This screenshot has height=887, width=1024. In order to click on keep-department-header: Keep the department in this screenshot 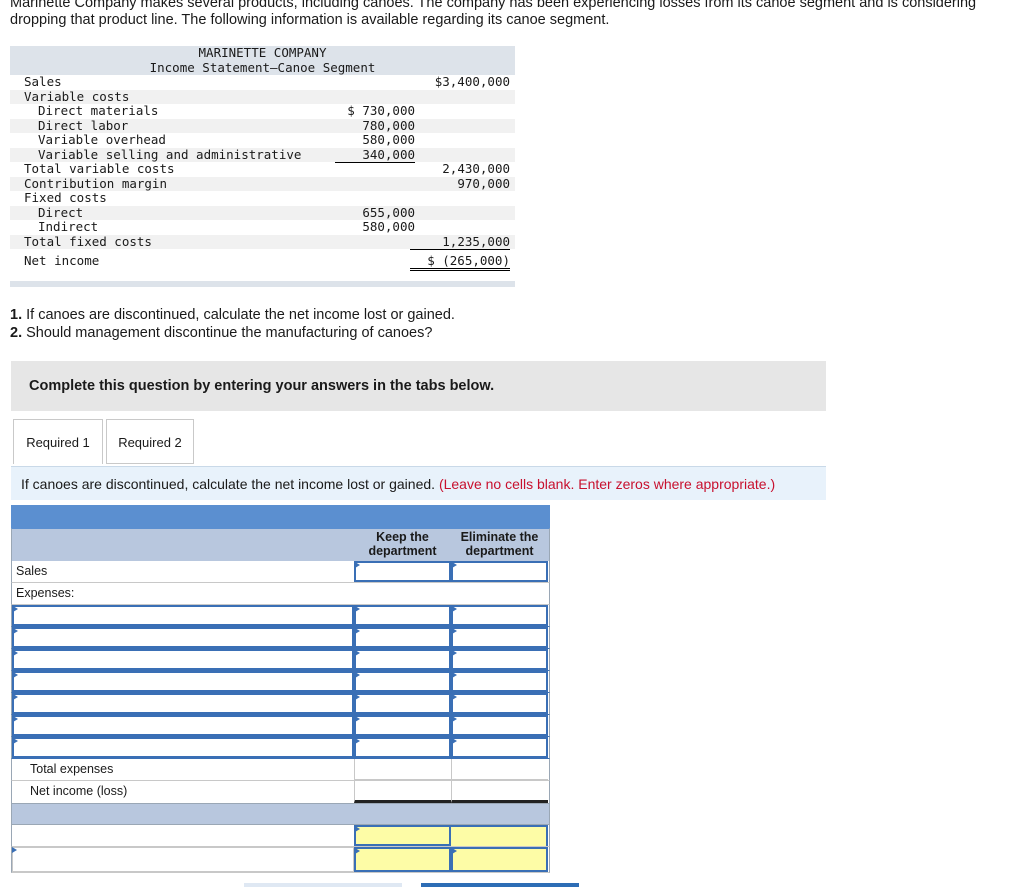, I will do `click(402, 544)`.